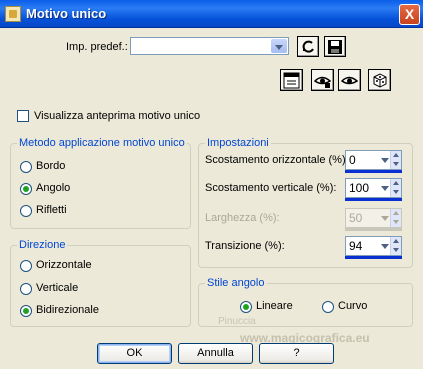  Describe the element at coordinates (353, 306) in the screenshot. I see `radio-curvo-label: Curvo` at that location.